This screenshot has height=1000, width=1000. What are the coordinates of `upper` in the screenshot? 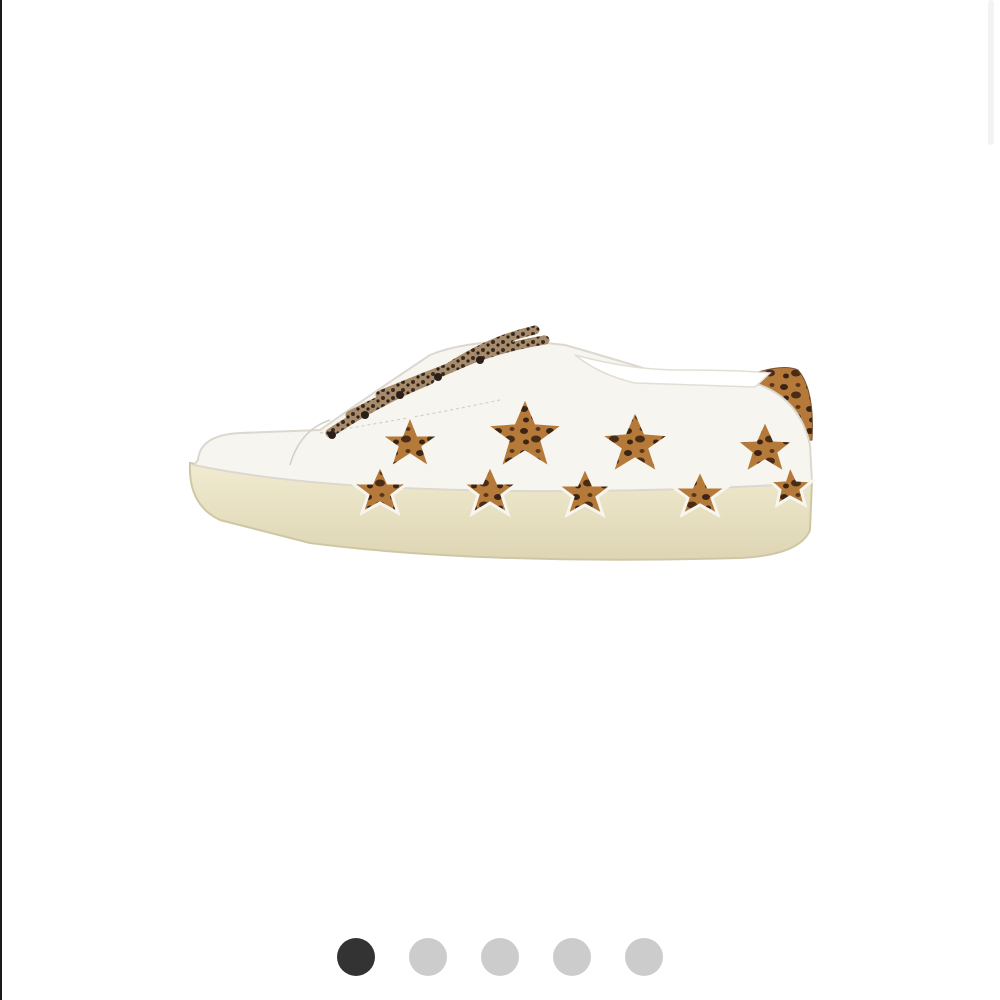 It's located at (503, 416).